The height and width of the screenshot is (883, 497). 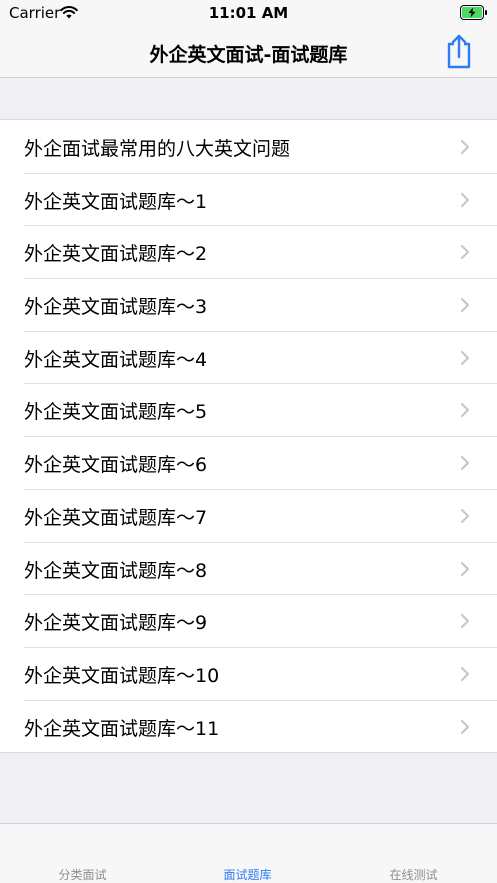 I want to click on tab-label: 面试题库, so click(x=247, y=875).